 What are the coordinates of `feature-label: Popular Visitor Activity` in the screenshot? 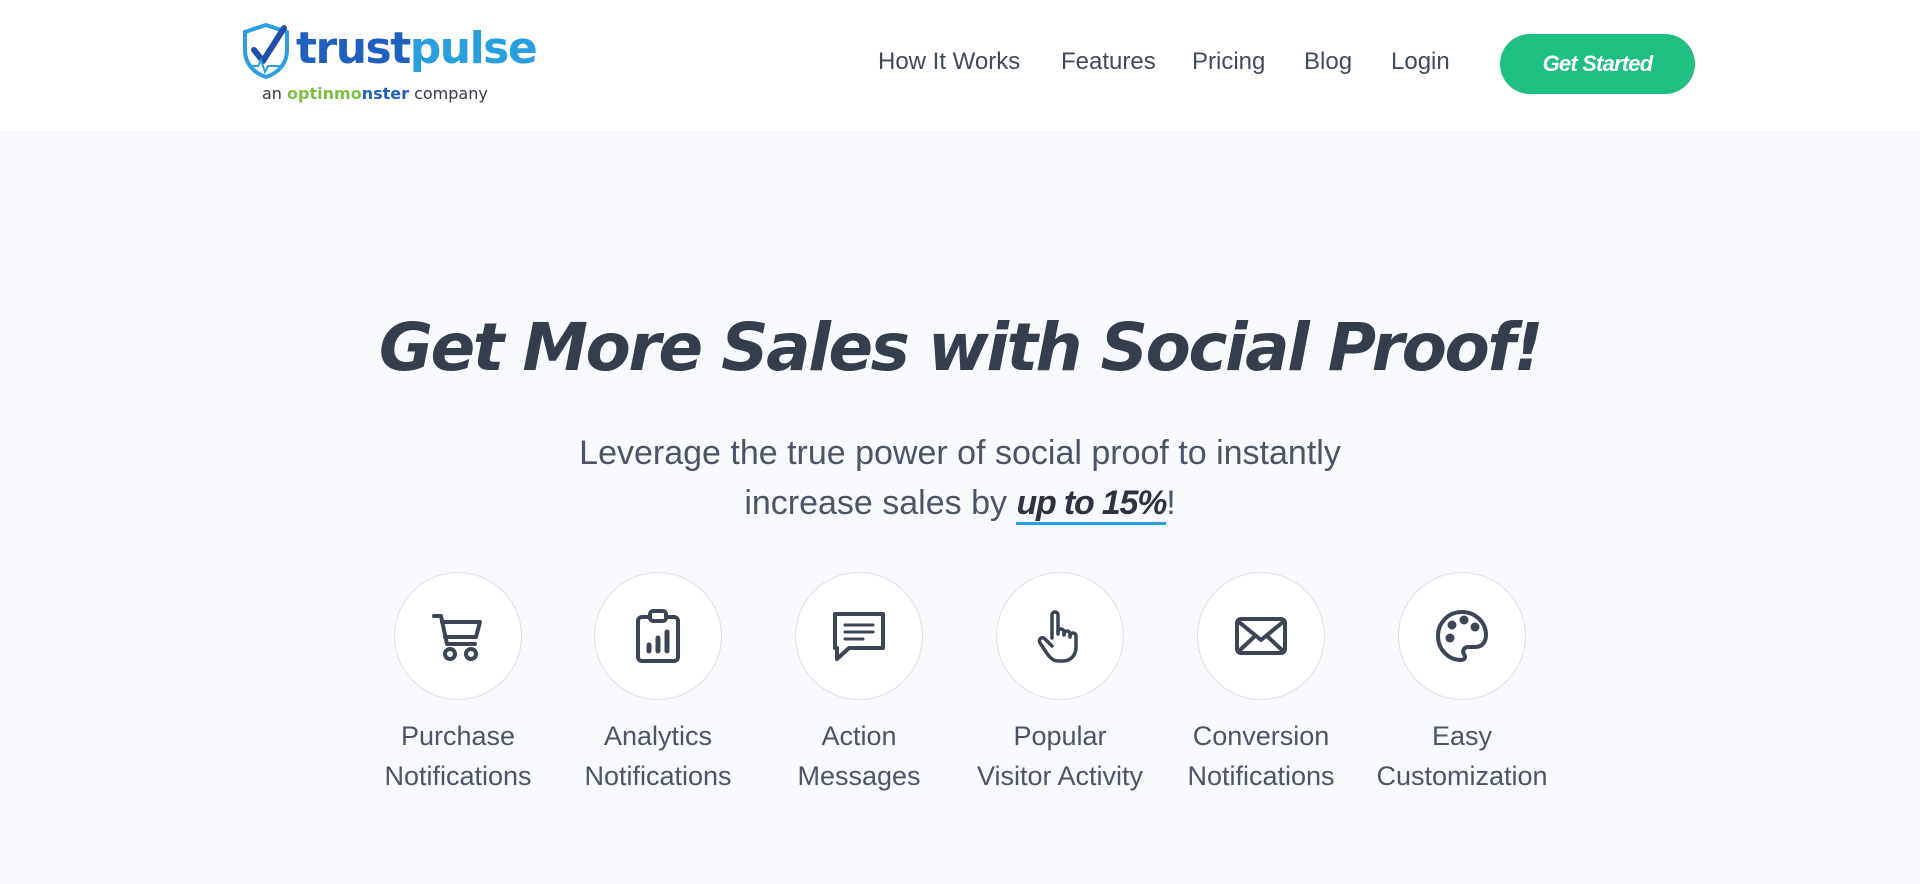 It's located at (1060, 756).